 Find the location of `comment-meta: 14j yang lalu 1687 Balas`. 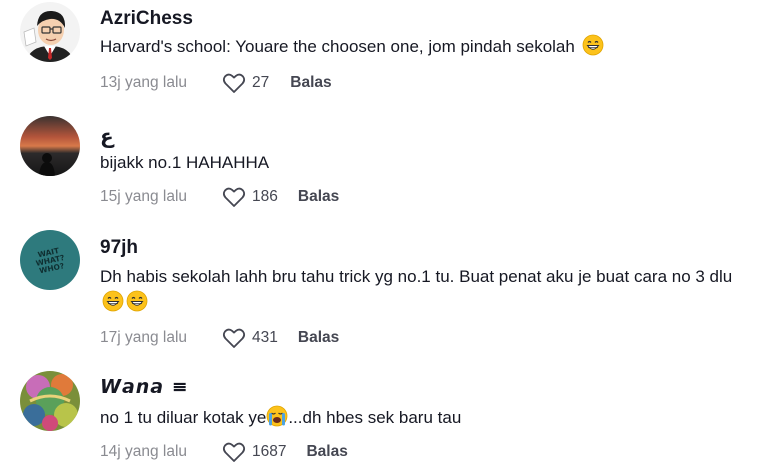

comment-meta: 14j yang lalu 1687 Balas is located at coordinates (224, 452).